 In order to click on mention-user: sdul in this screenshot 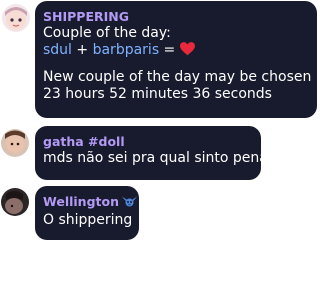, I will do `click(57, 50)`.